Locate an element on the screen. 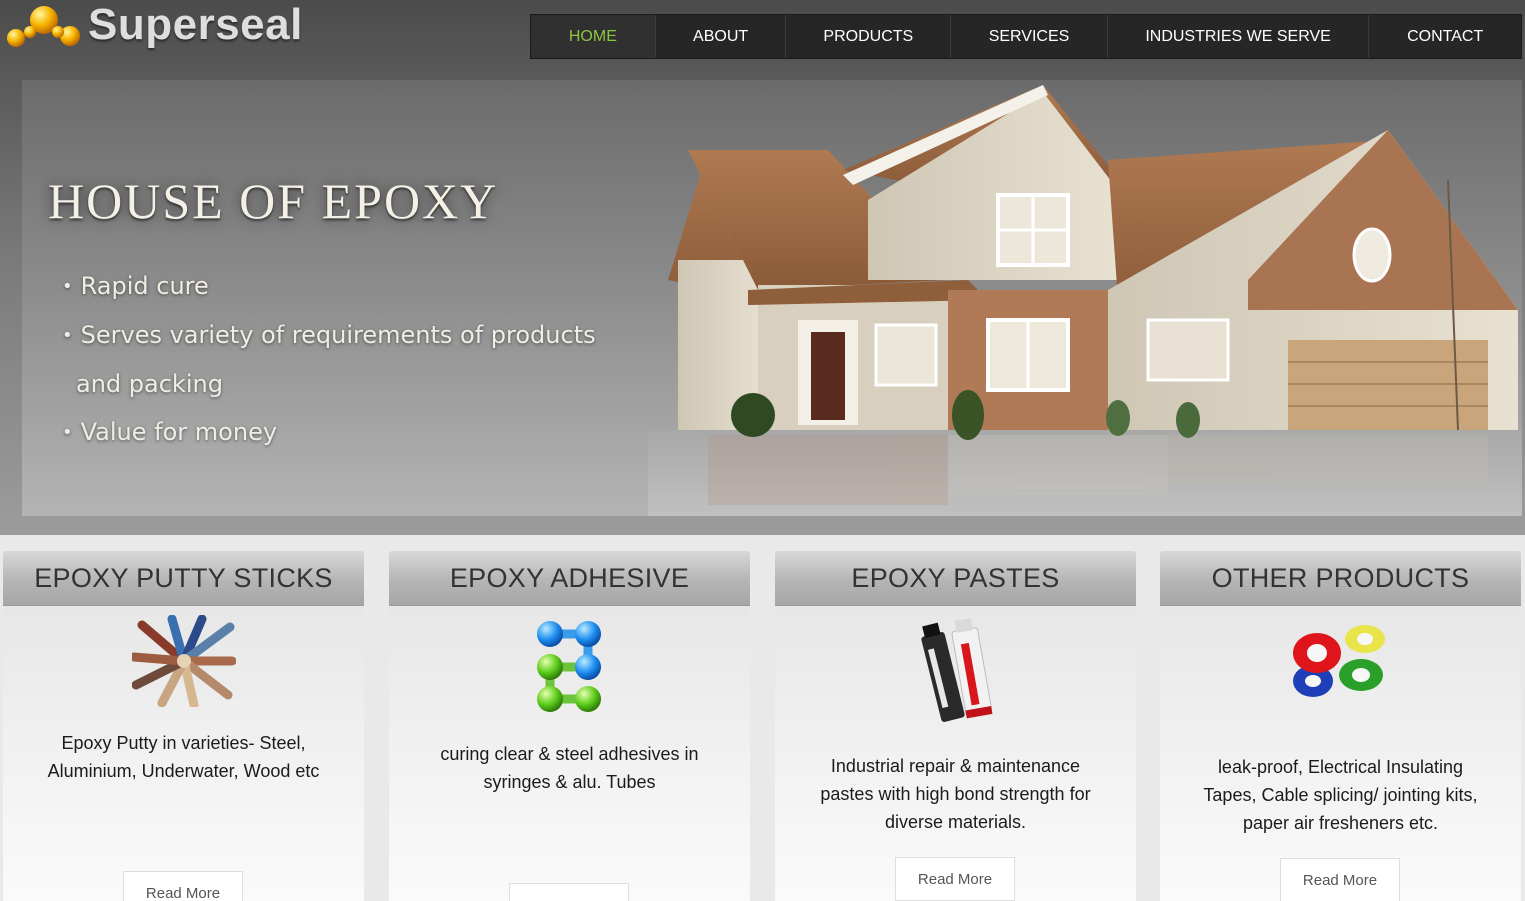 Image resolution: width=1525 pixels, height=901 pixels. putty-sticks-icon is located at coordinates (183, 661).